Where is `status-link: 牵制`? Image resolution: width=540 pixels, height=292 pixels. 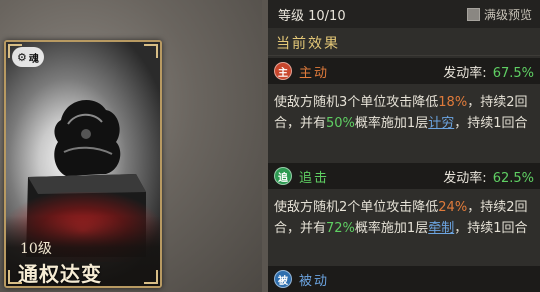 status-link: 牵制 is located at coordinates (441, 228).